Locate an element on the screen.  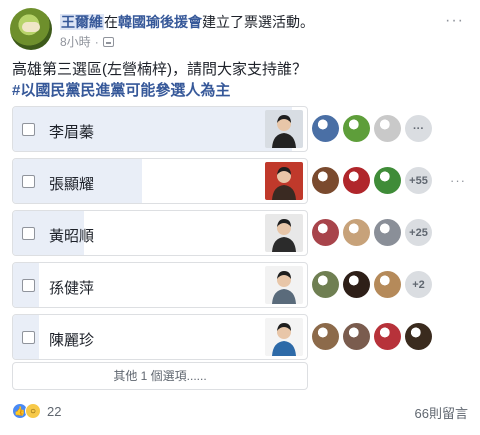
option-label: 陳麗珍 is located at coordinates (72, 340).